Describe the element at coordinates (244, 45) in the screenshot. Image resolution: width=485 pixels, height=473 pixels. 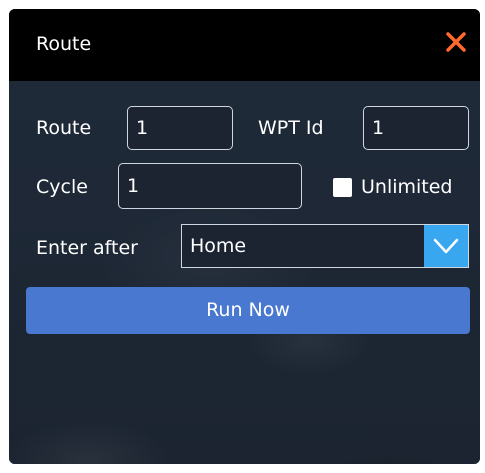
I see `titlebar: Route` at that location.